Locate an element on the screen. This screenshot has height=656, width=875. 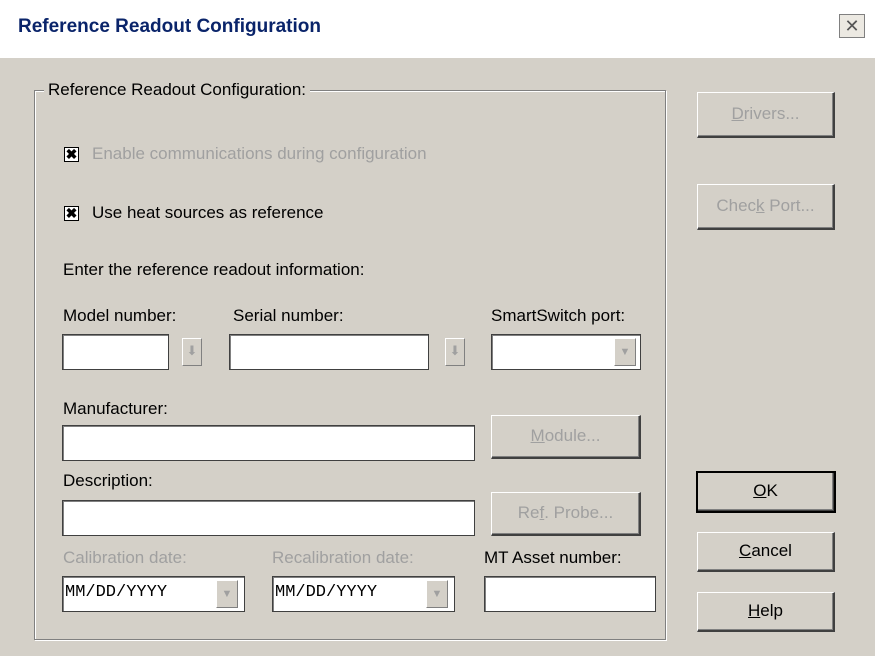
enter-info-label: Enter the reference readout information: is located at coordinates (214, 269).